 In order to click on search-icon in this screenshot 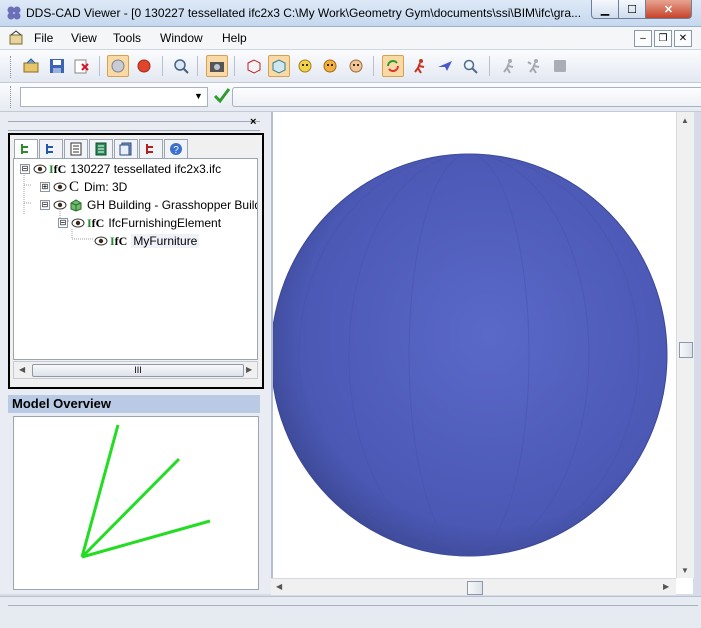, I will do `click(470, 66)`.